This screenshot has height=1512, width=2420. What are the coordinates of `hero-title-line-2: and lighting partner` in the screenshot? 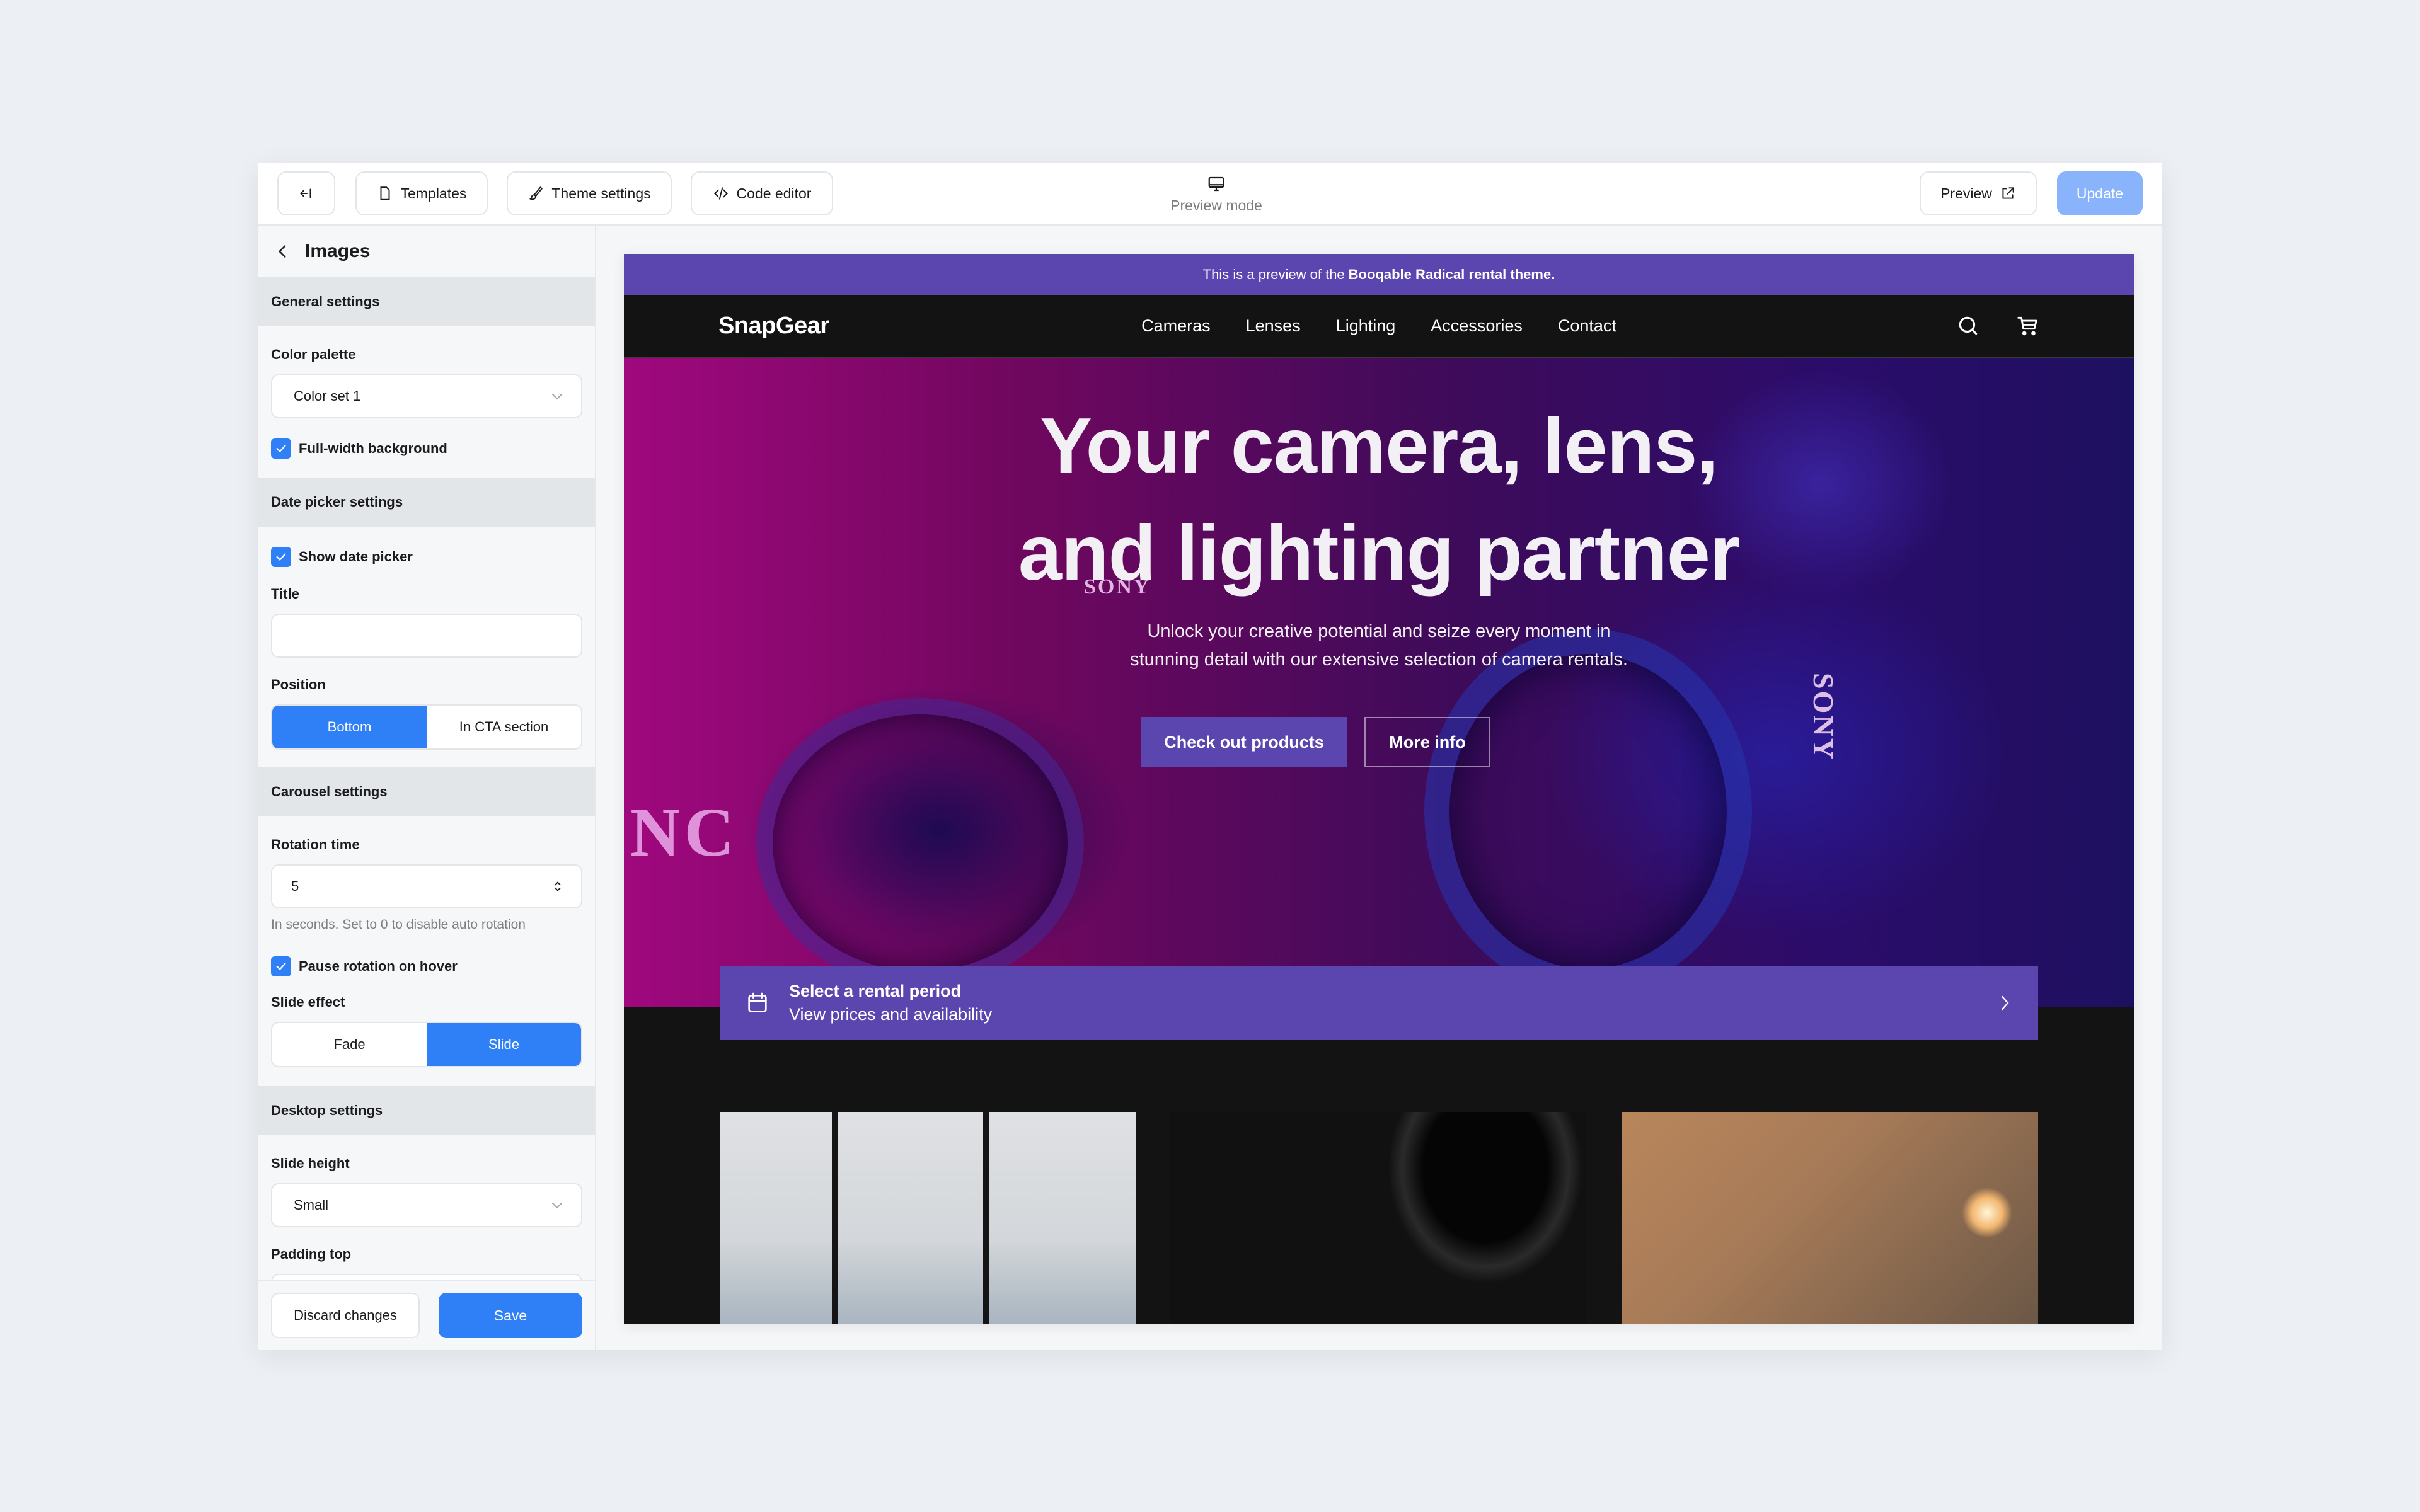 It's located at (1379, 553).